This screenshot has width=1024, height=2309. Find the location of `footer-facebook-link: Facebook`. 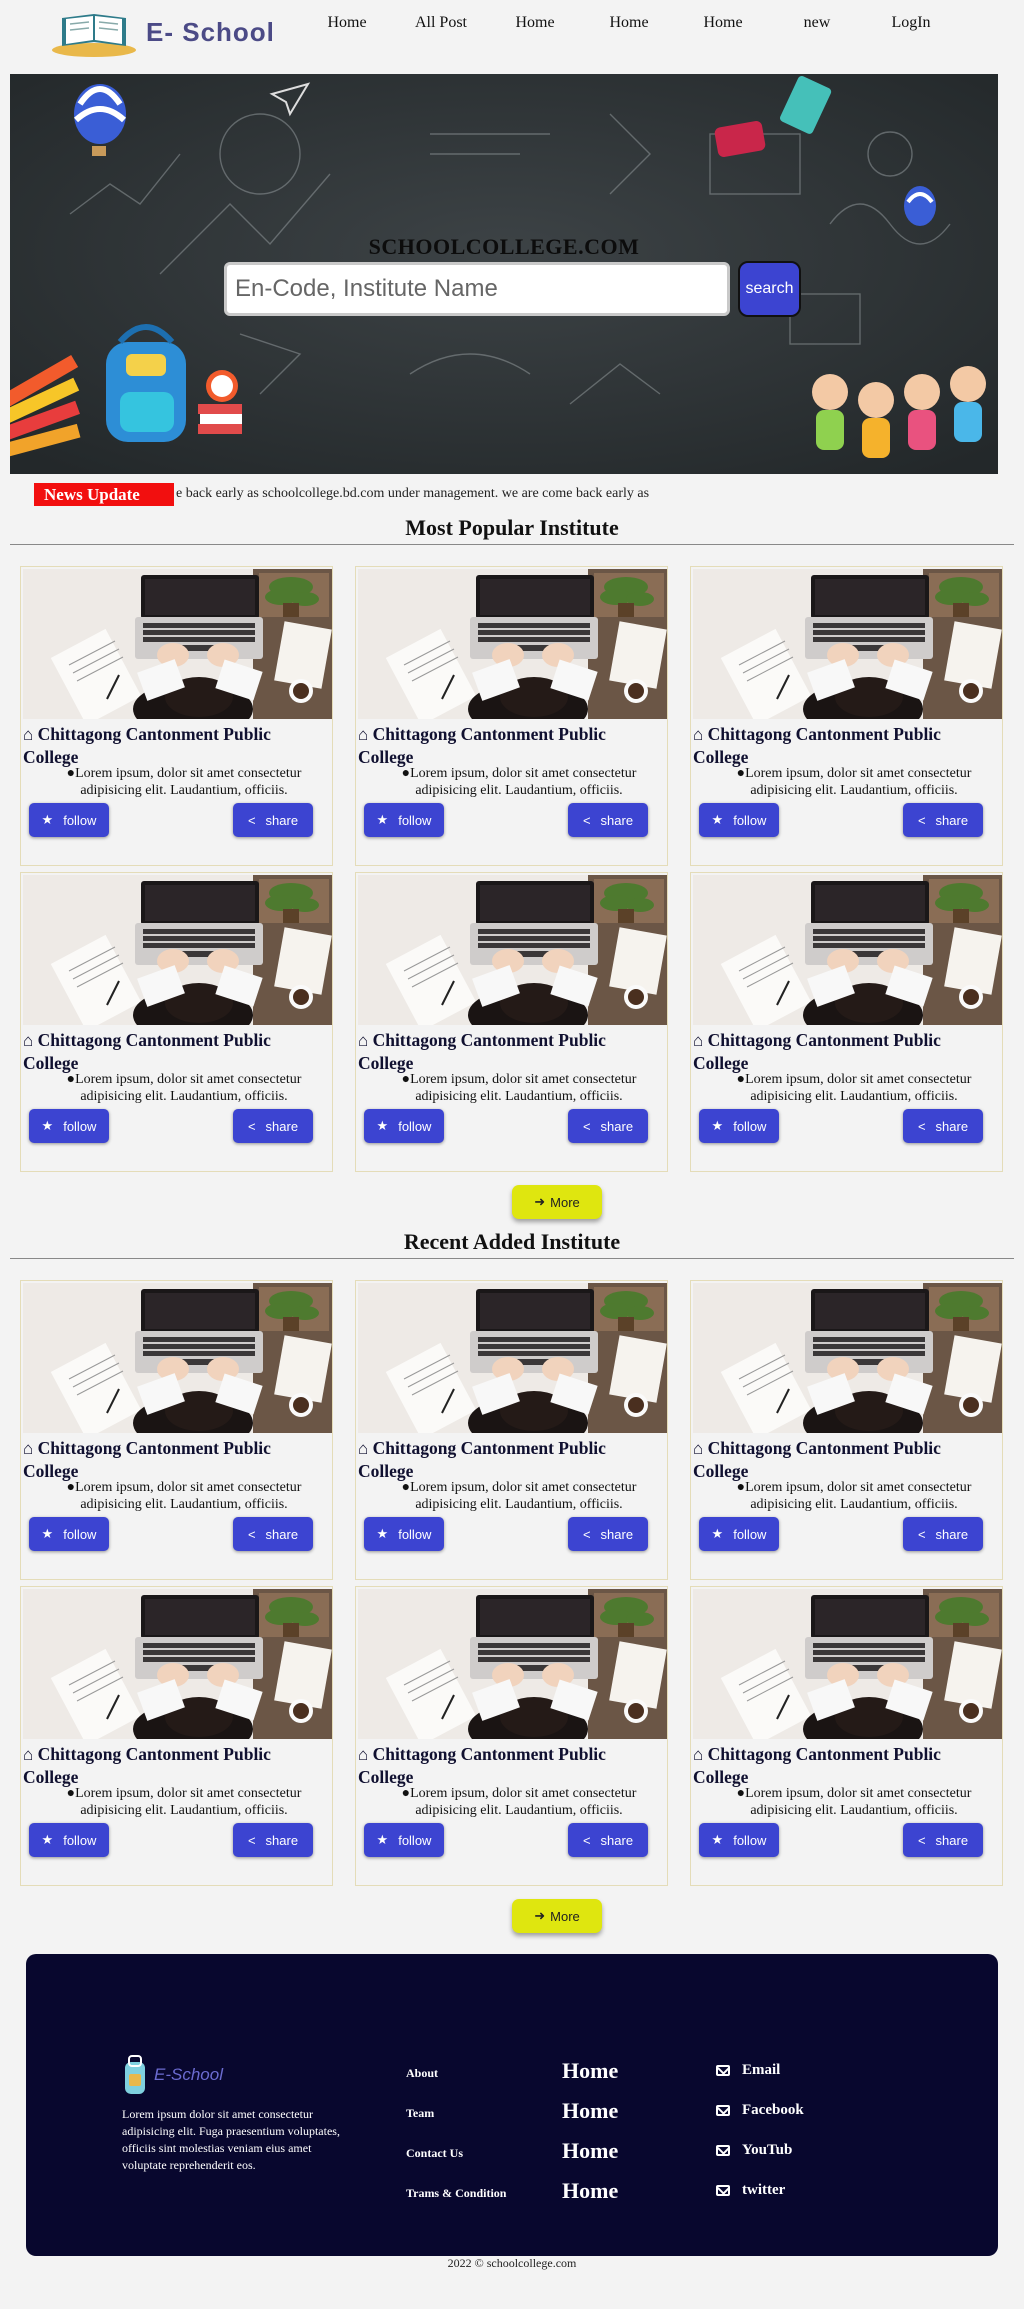

footer-facebook-link: Facebook is located at coordinates (760, 2110).